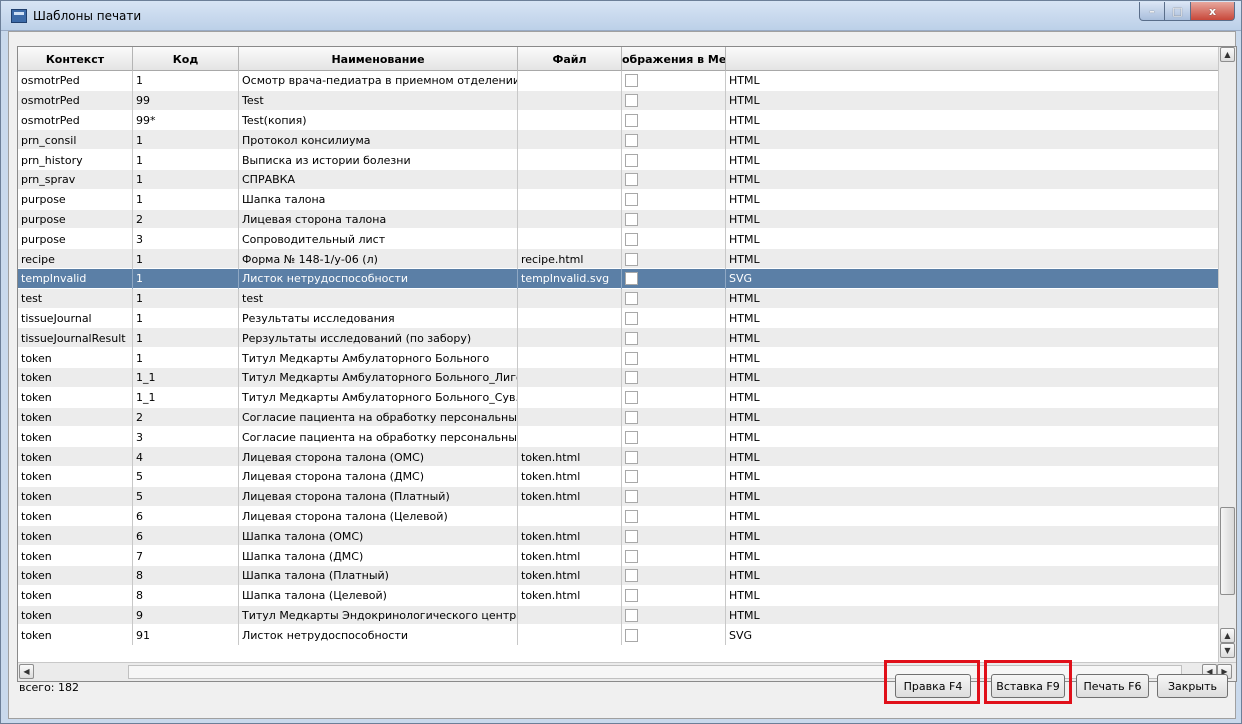 This screenshot has width=1242, height=724. Describe the element at coordinates (618, 536) in the screenshot. I see `table-row: token 6 Шапка талона (ОМС) token.html HTML` at that location.